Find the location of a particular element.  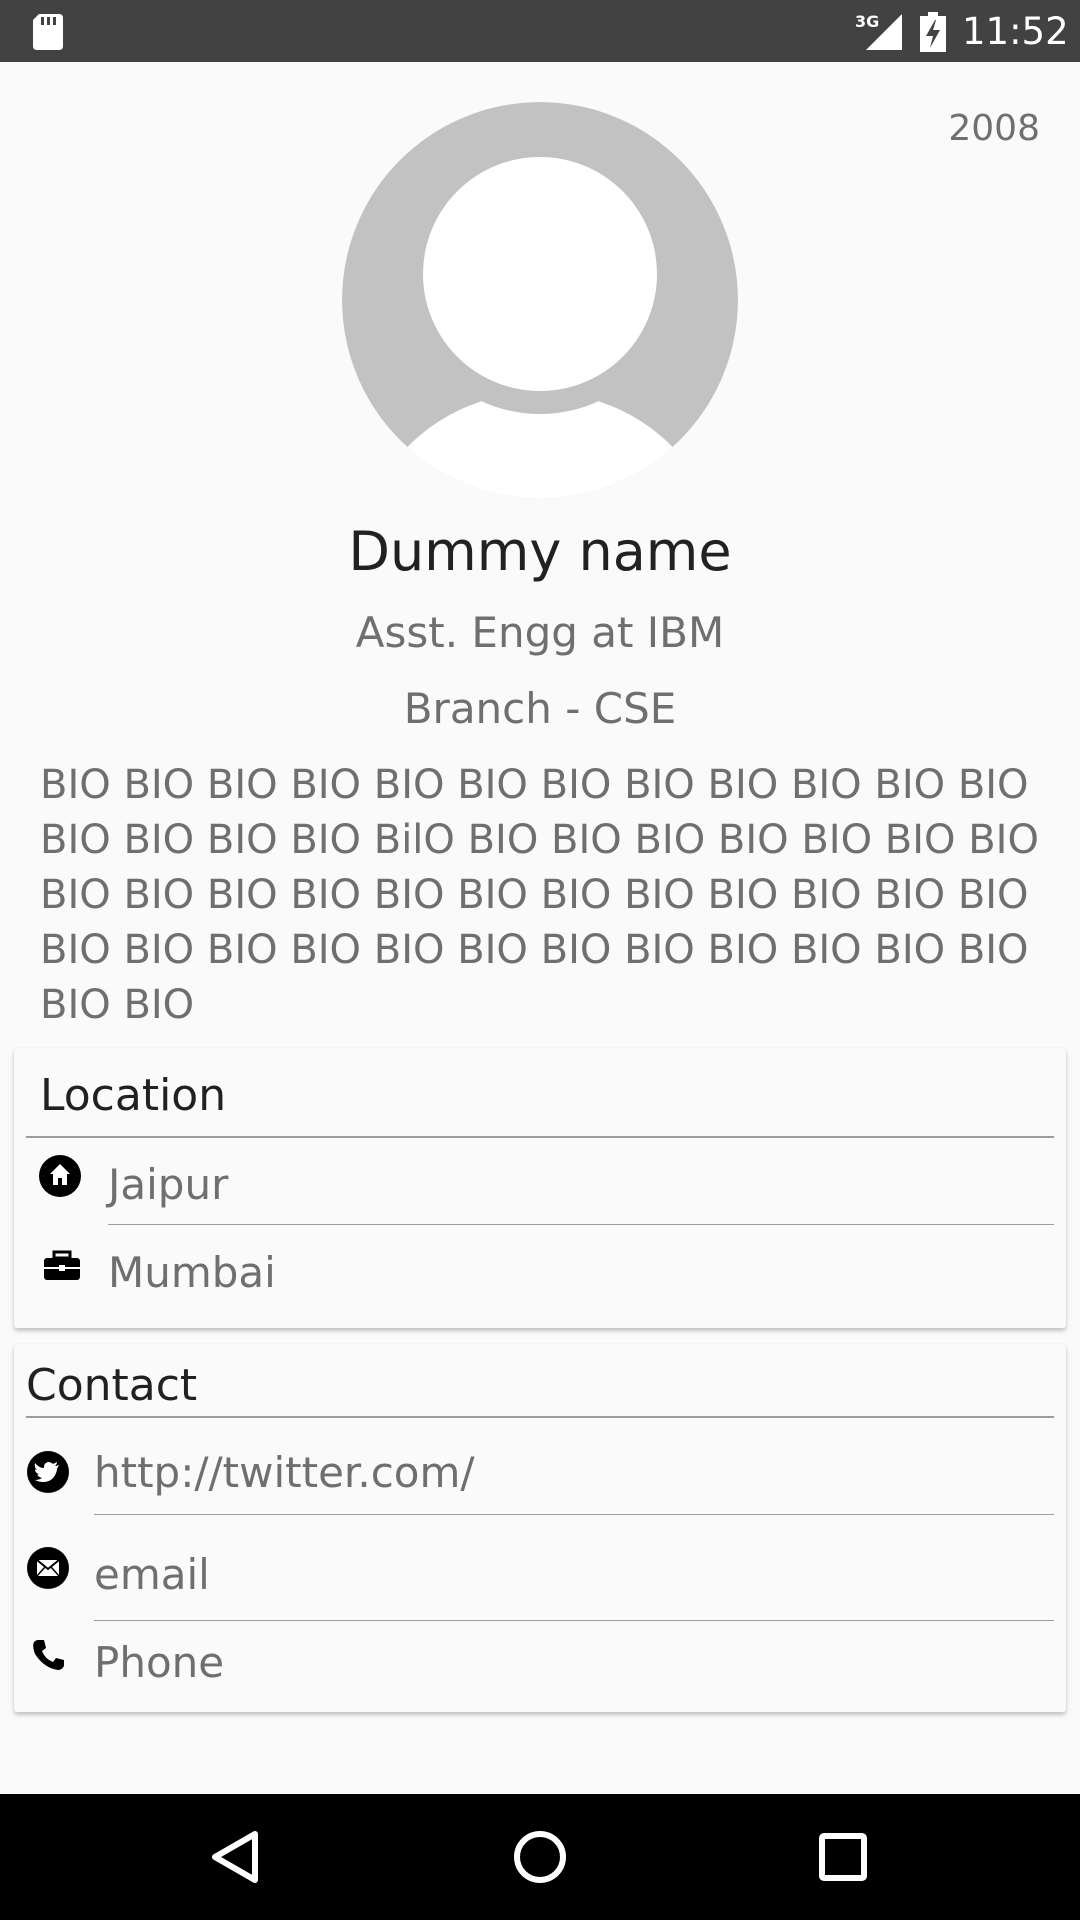

home-location: Jaipur is located at coordinates (168, 1184).